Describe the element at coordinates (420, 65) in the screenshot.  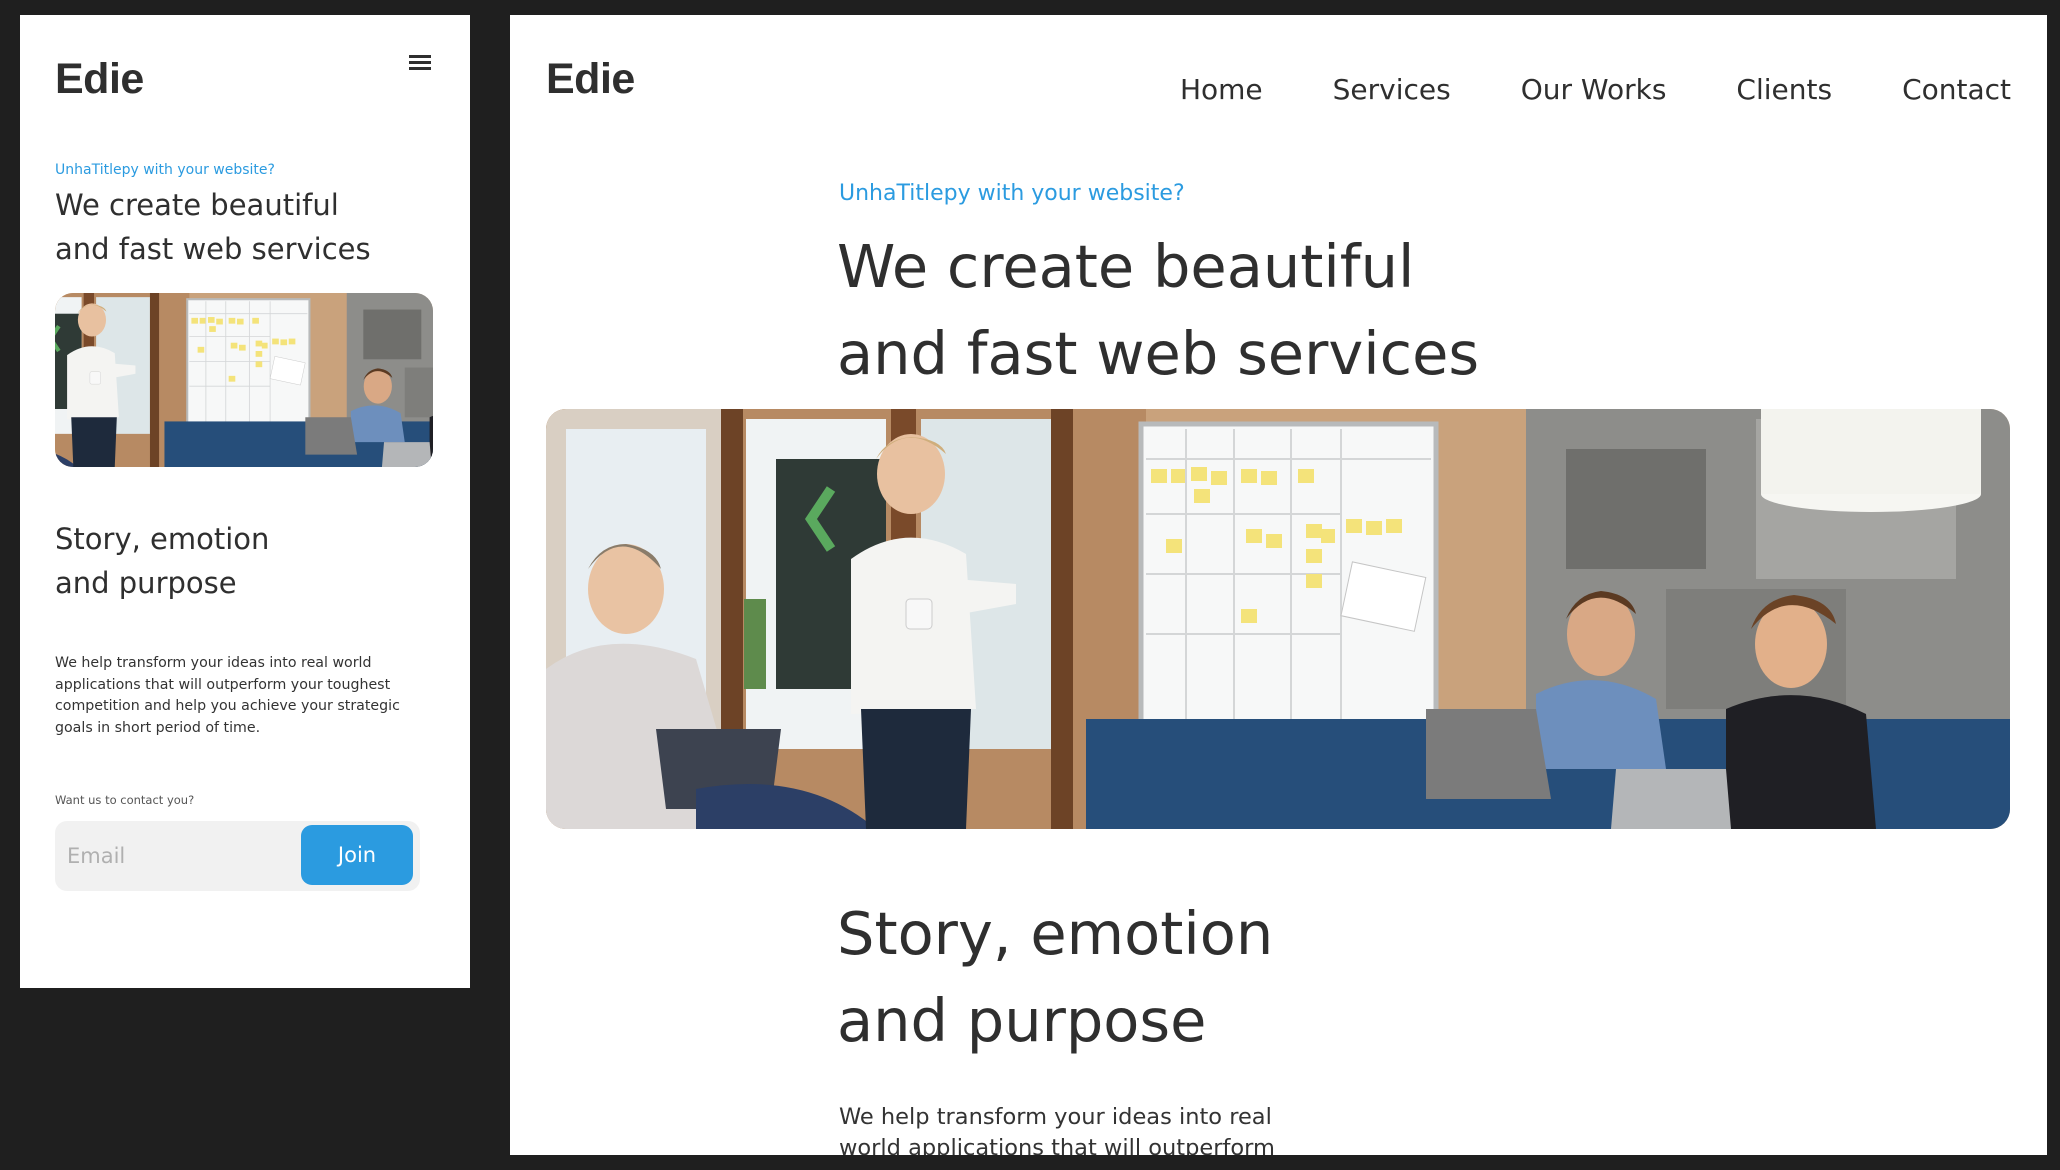
I see `hamburger-menu-icon` at that location.